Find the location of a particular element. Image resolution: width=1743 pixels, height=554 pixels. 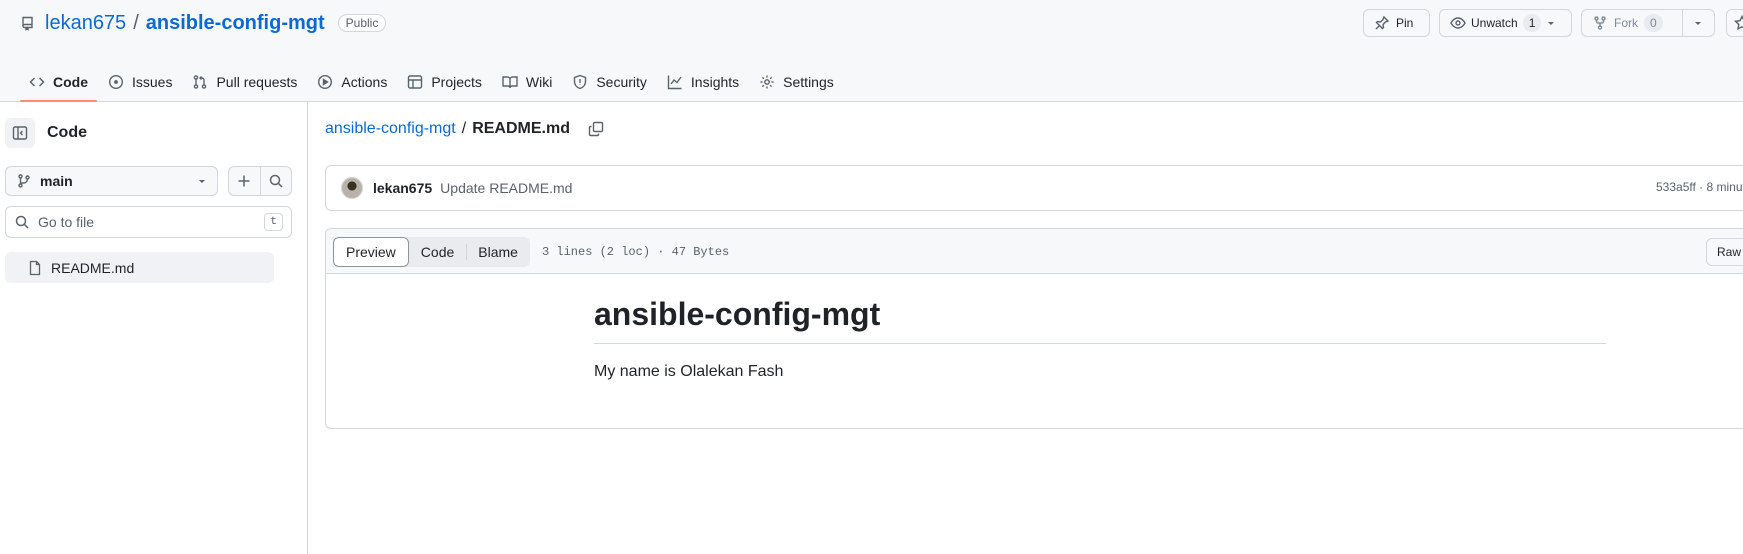

plus-icon is located at coordinates (244, 181).